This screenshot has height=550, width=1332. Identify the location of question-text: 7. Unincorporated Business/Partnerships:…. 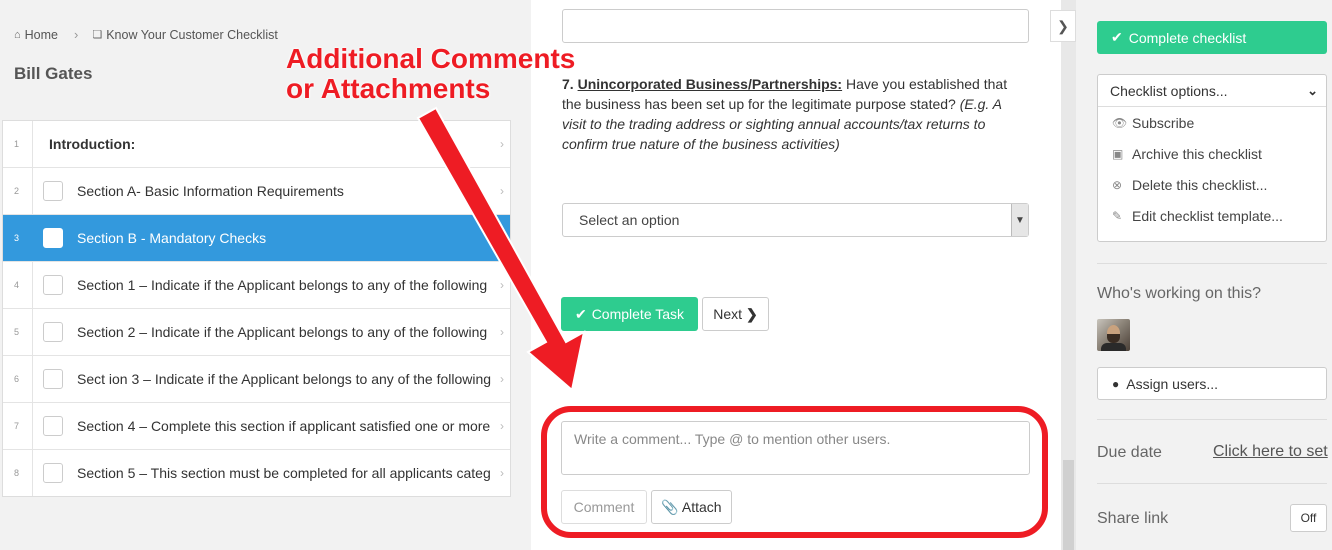
(794, 114).